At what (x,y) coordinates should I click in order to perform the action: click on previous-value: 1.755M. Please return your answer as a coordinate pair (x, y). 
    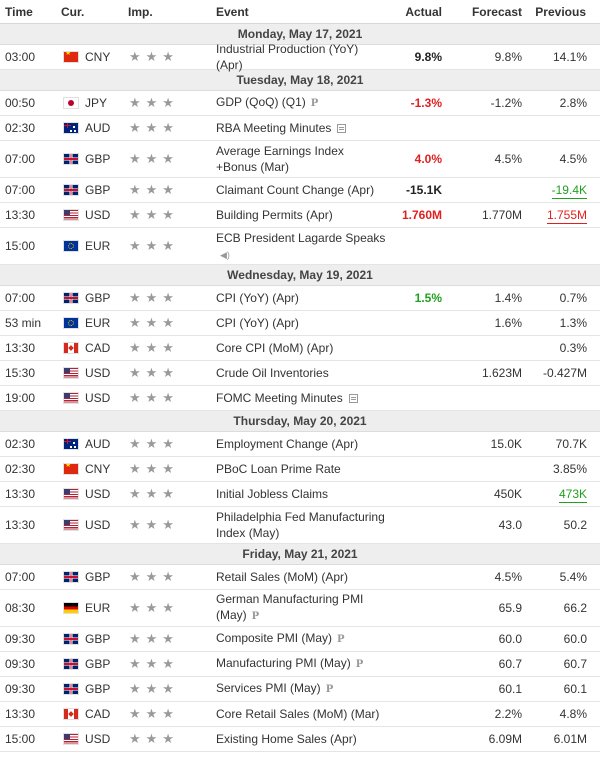
    Looking at the image, I should click on (566, 216).